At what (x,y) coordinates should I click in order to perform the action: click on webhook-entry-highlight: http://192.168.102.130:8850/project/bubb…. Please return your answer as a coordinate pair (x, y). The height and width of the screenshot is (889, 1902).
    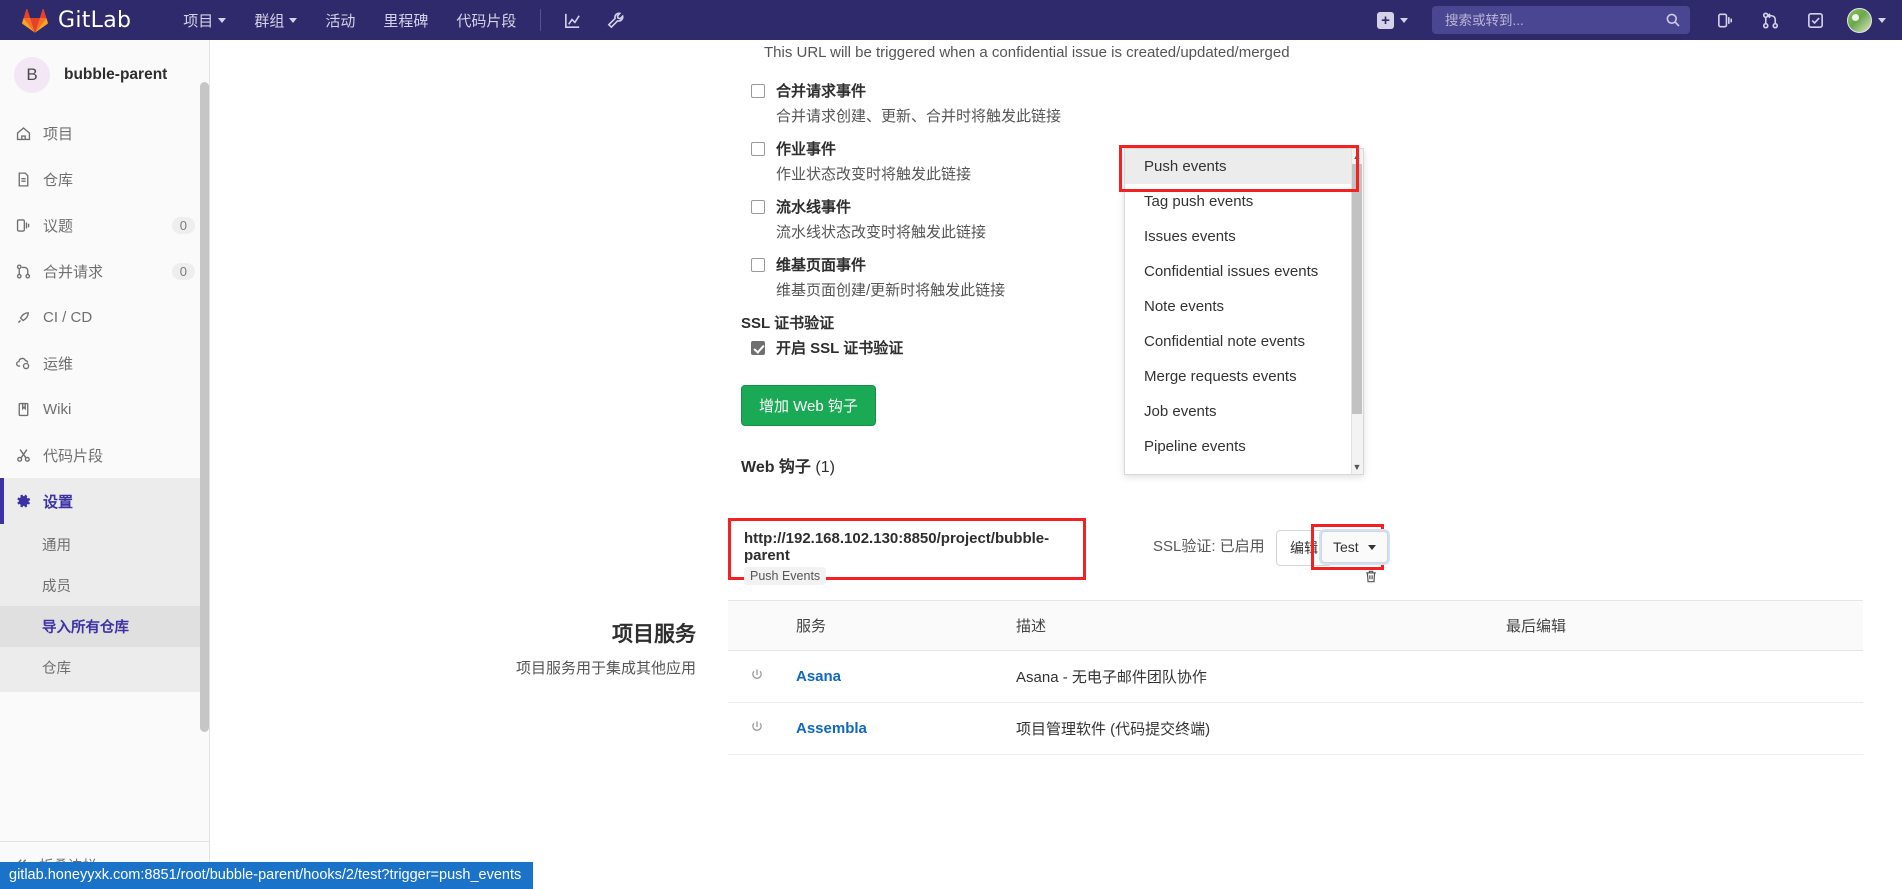
    Looking at the image, I should click on (907, 551).